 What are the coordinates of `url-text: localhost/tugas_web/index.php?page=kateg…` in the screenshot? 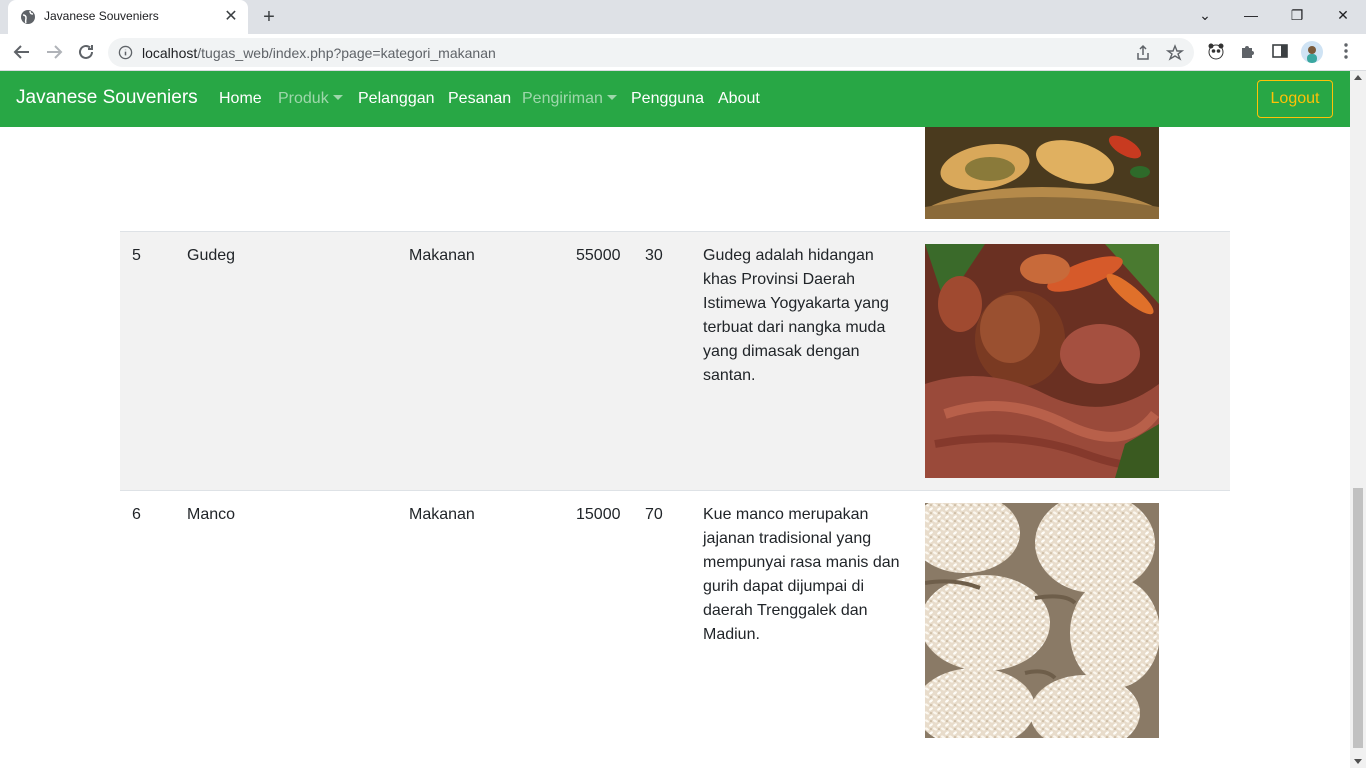 It's located at (319, 53).